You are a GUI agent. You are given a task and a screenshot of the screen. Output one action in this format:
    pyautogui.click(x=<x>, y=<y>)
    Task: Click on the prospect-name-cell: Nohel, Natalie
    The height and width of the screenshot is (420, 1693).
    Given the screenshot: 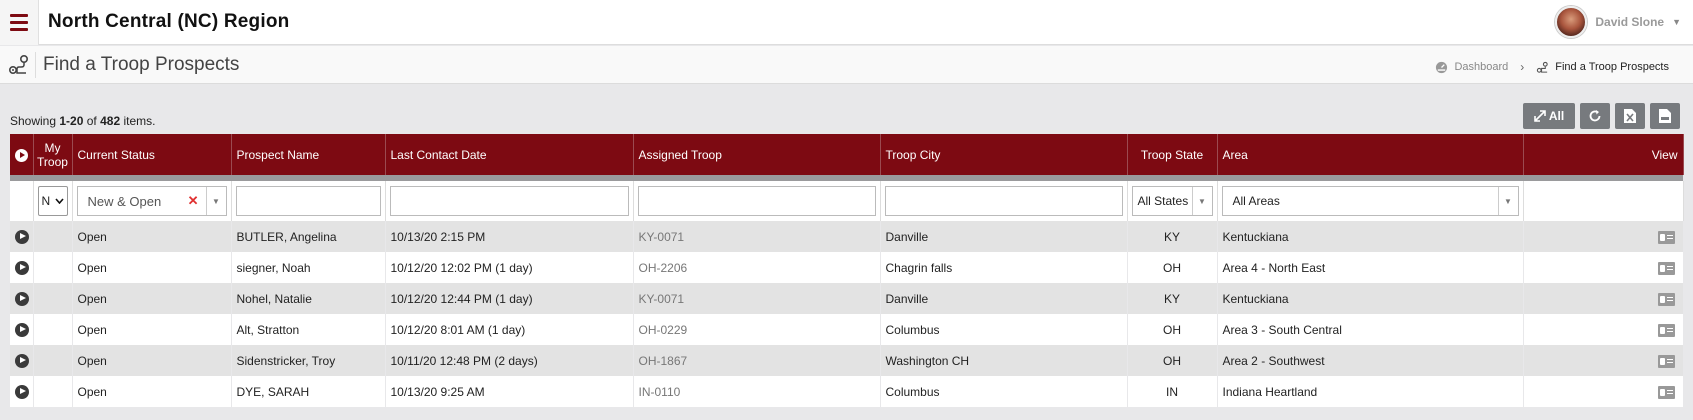 What is the action you would take?
    pyautogui.click(x=308, y=298)
    